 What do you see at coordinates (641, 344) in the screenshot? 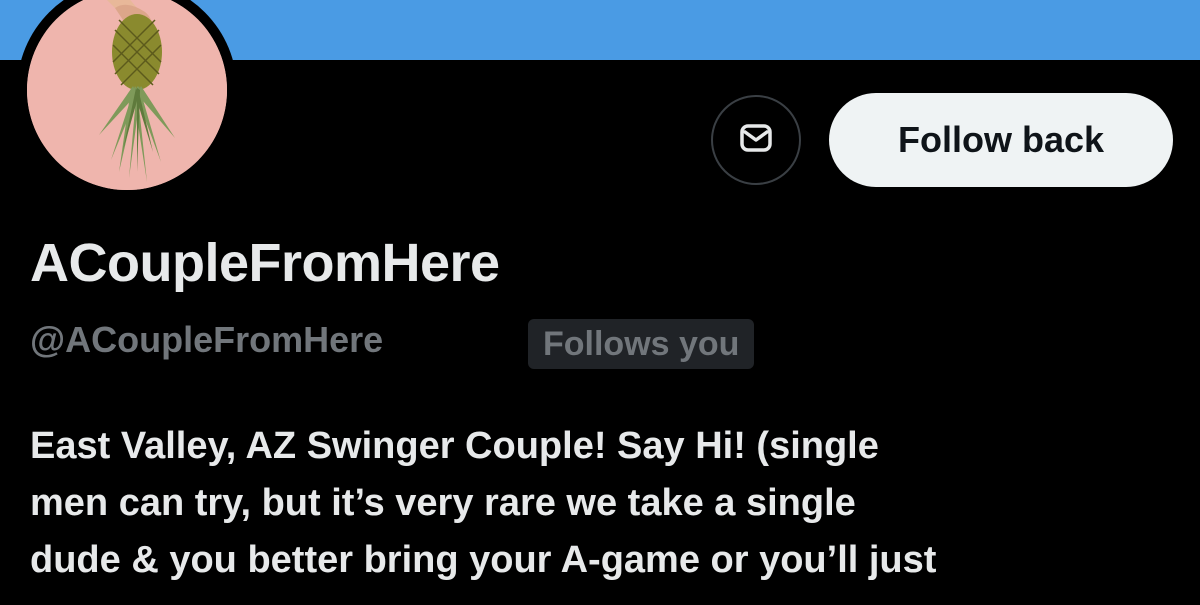
I see `follows-you-badge: Follows you` at bounding box center [641, 344].